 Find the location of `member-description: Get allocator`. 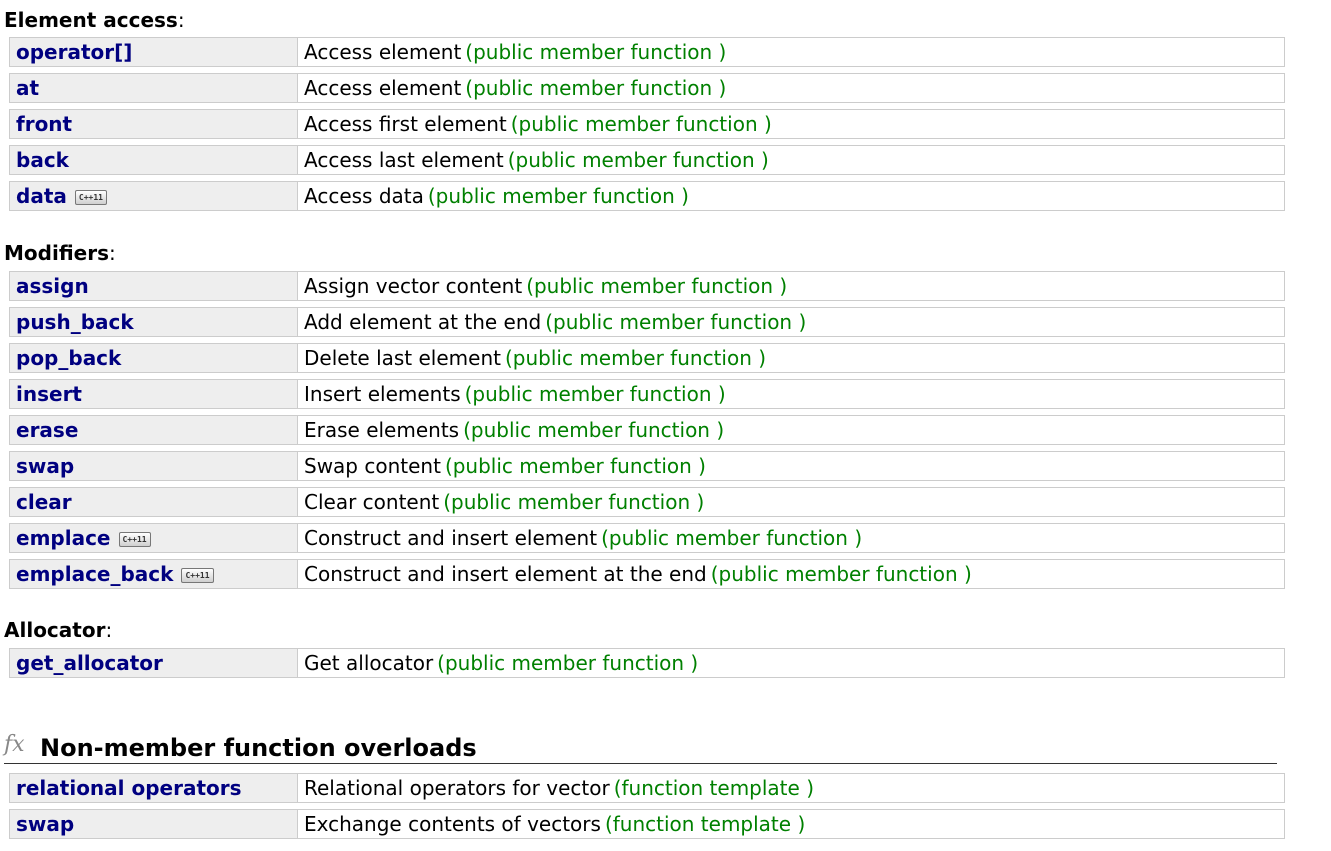

member-description: Get allocator is located at coordinates (369, 663).